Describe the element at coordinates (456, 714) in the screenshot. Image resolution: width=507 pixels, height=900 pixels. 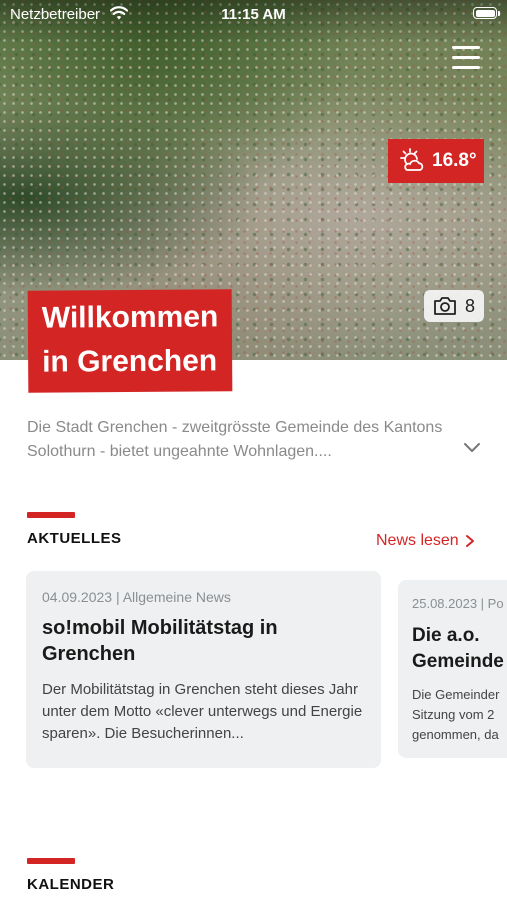
I see `news-card-teaser: Die Gemeinder Sitzung vom 2 genommen, da` at that location.